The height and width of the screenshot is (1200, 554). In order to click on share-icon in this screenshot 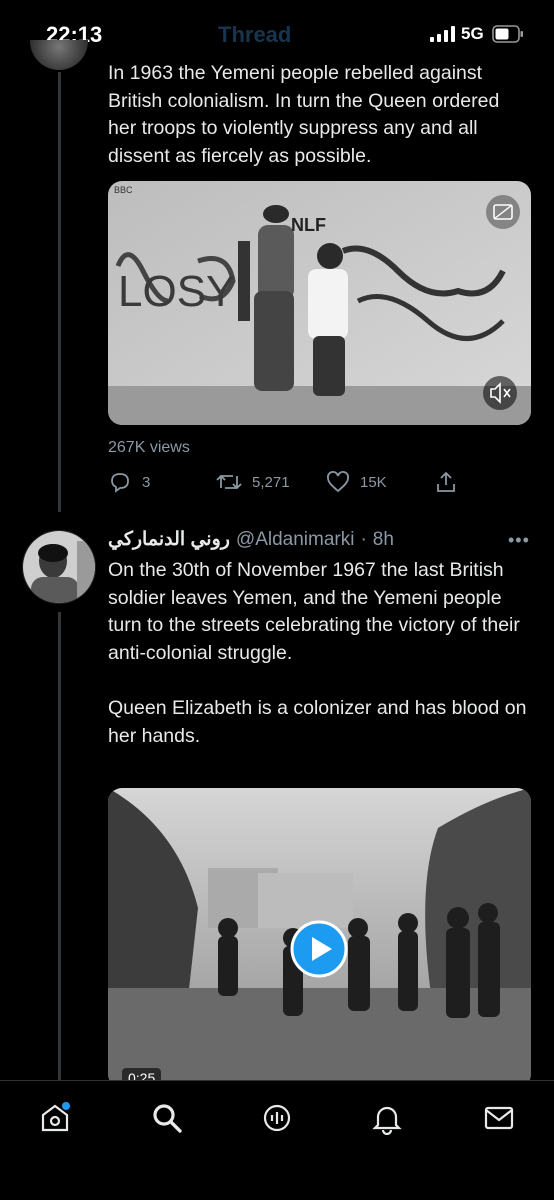, I will do `click(446, 481)`.